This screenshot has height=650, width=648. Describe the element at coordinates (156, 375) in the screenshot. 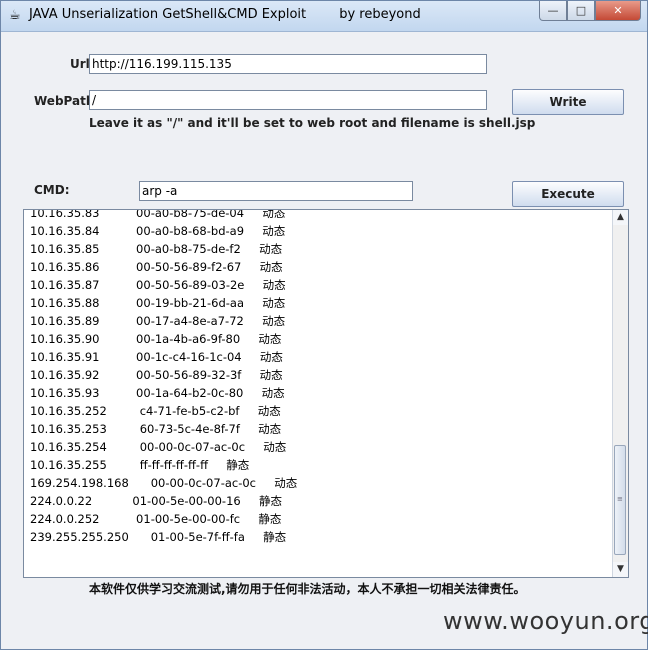

I see `output-line: 10.16.35.92 00-50-56-89-32-3f 动态` at that location.